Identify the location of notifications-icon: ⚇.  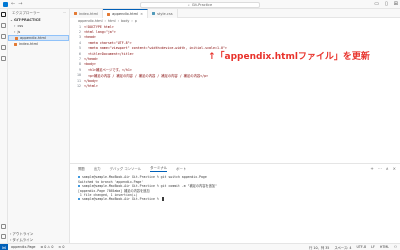
(395, 247).